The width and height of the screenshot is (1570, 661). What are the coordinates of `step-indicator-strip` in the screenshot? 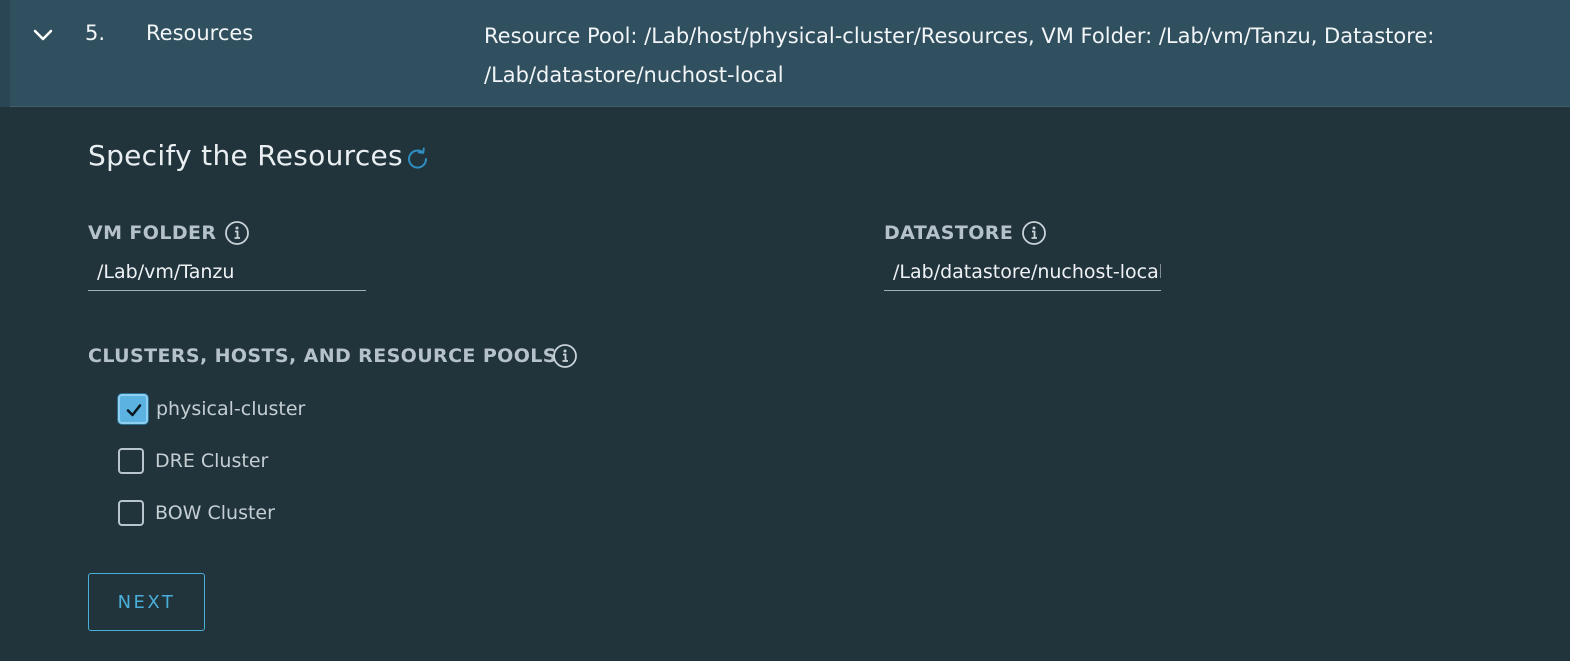 It's located at (5, 53).